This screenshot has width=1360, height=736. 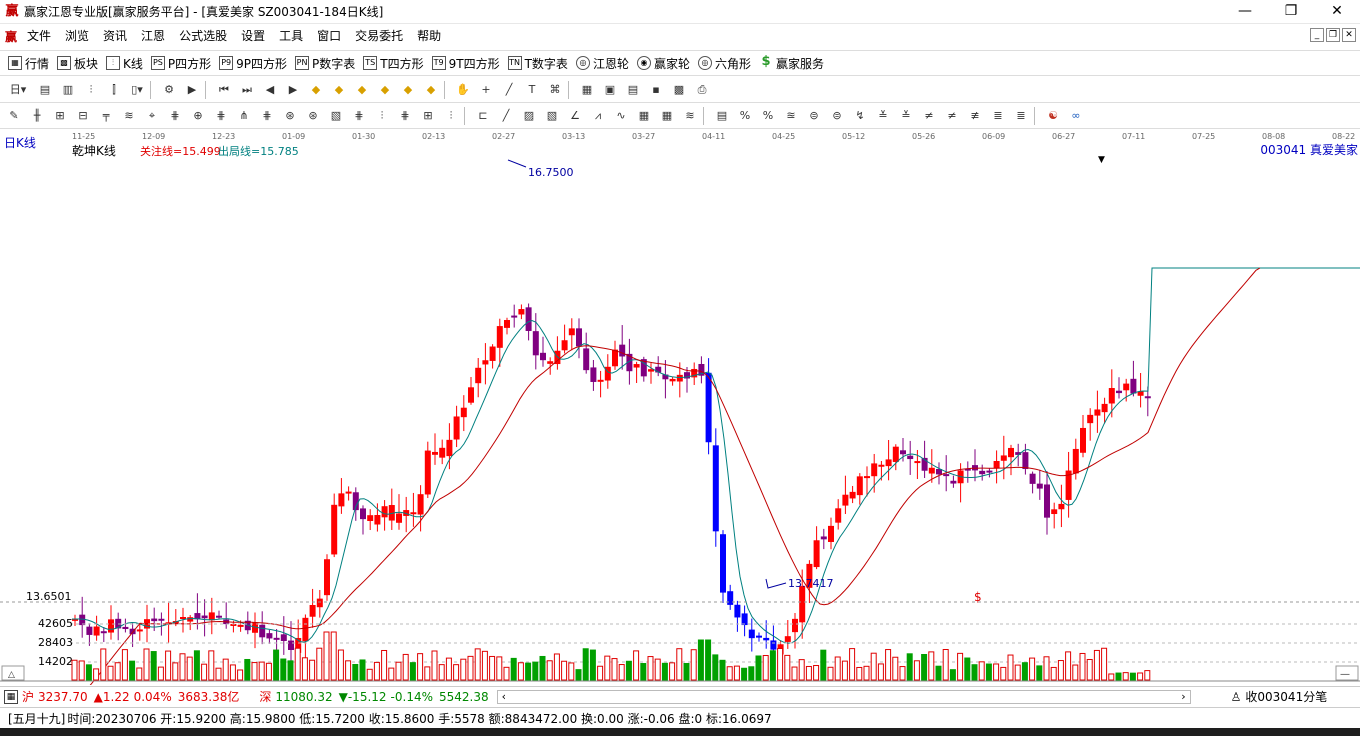 I want to click on menu-stock-screener: 公式选股, so click(x=203, y=36).